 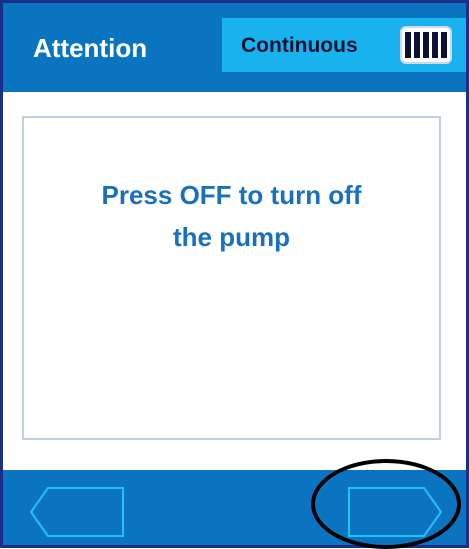 What do you see at coordinates (234, 507) in the screenshot?
I see `footer-bar` at bounding box center [234, 507].